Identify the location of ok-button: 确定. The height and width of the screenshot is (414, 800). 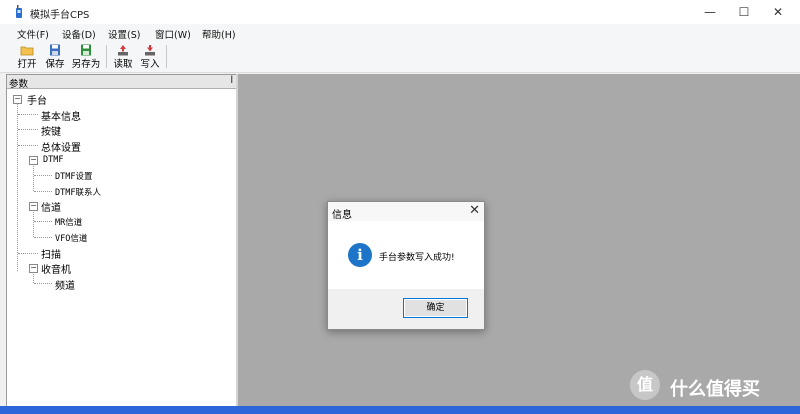
(435, 308).